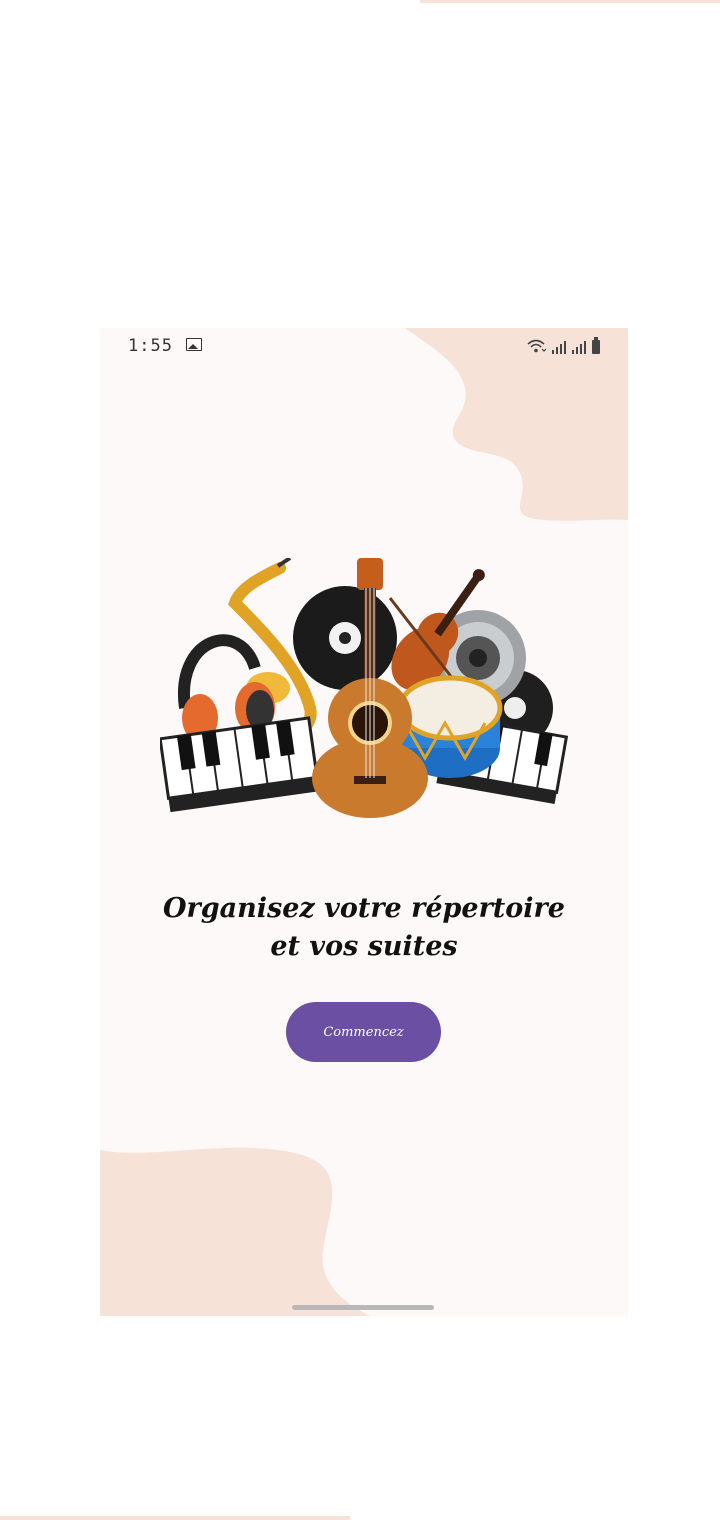  Describe the element at coordinates (536, 346) in the screenshot. I see `wifi-icon` at that location.